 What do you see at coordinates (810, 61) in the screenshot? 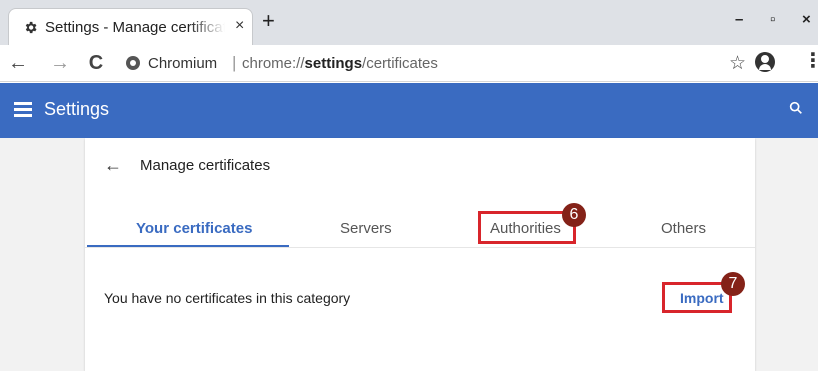
I see `kebab-menu-icon: ⋮` at bounding box center [810, 61].